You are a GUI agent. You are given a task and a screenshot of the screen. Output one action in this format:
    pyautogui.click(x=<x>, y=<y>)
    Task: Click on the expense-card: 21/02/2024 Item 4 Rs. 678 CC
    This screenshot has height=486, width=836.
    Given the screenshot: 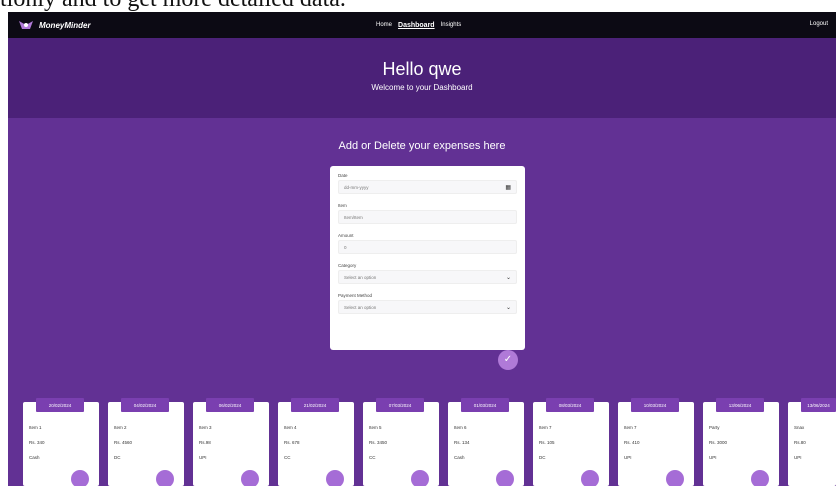 What is the action you would take?
    pyautogui.click(x=316, y=442)
    